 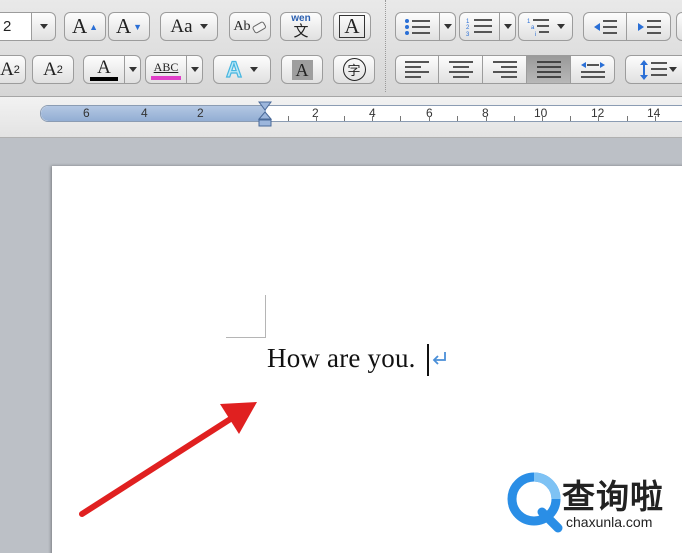 I want to click on text-effects-label: A, so click(x=233, y=69).